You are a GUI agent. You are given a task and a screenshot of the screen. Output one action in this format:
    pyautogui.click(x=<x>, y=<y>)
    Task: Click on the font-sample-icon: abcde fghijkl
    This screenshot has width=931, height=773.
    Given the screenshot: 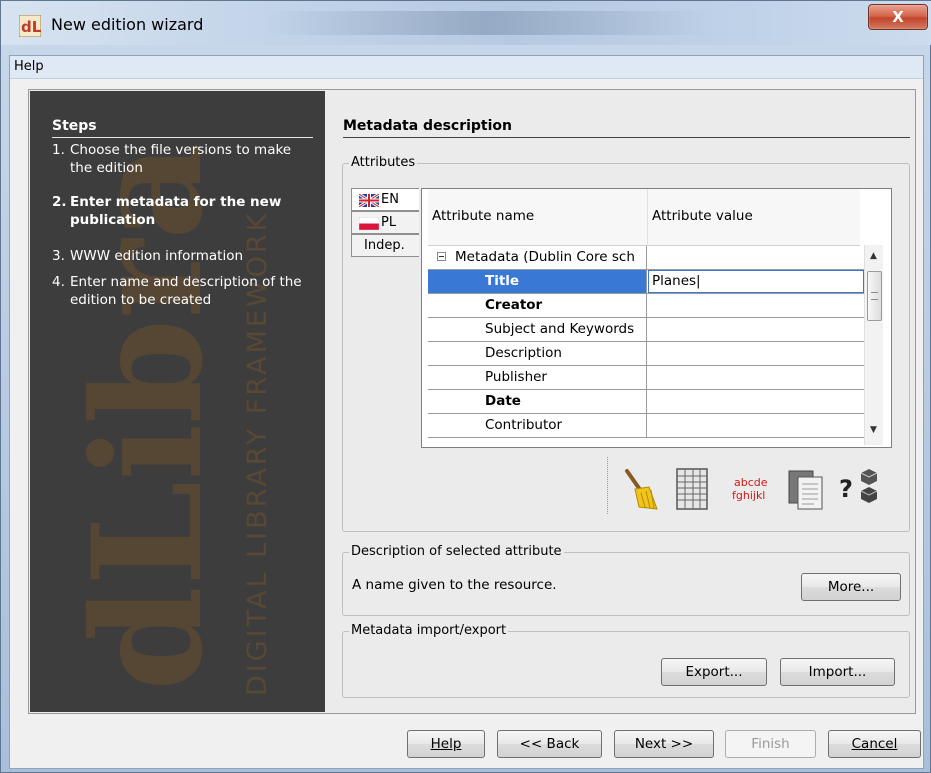 What is the action you would take?
    pyautogui.click(x=755, y=489)
    